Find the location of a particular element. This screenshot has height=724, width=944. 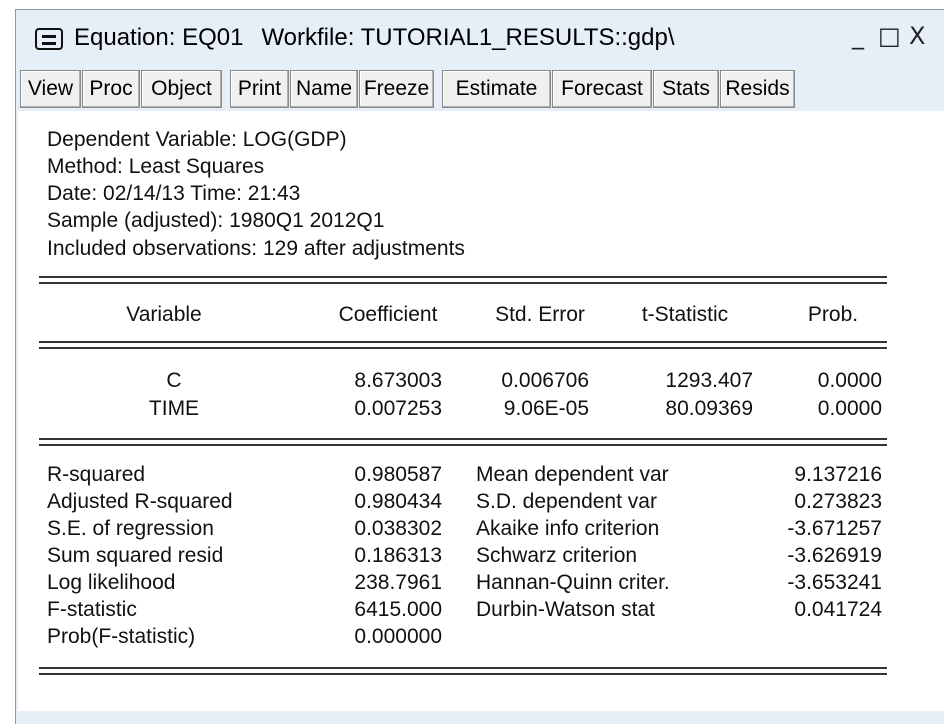

column-header-coefficient: Coefficient is located at coordinates (388, 314).